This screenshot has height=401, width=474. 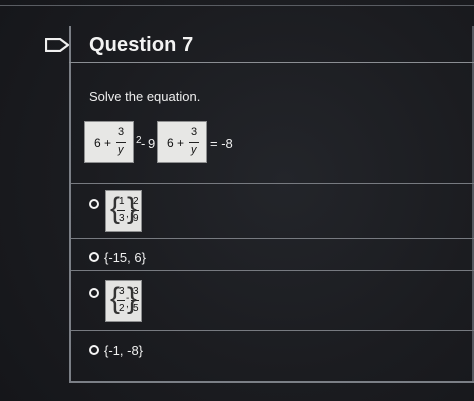 What do you see at coordinates (121, 150) in the screenshot?
I see `term1-frac-bottom: y` at bounding box center [121, 150].